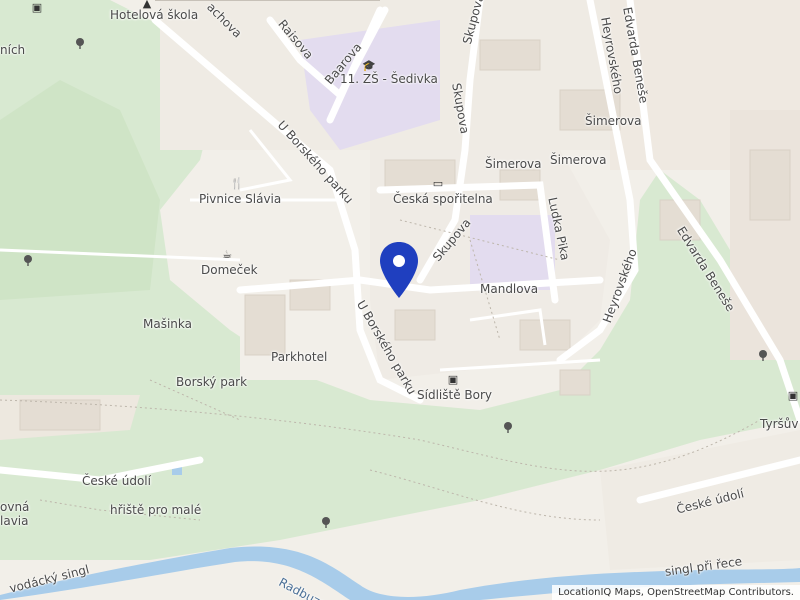  I want to click on label-left-edge-top: ních, so click(13, 50).